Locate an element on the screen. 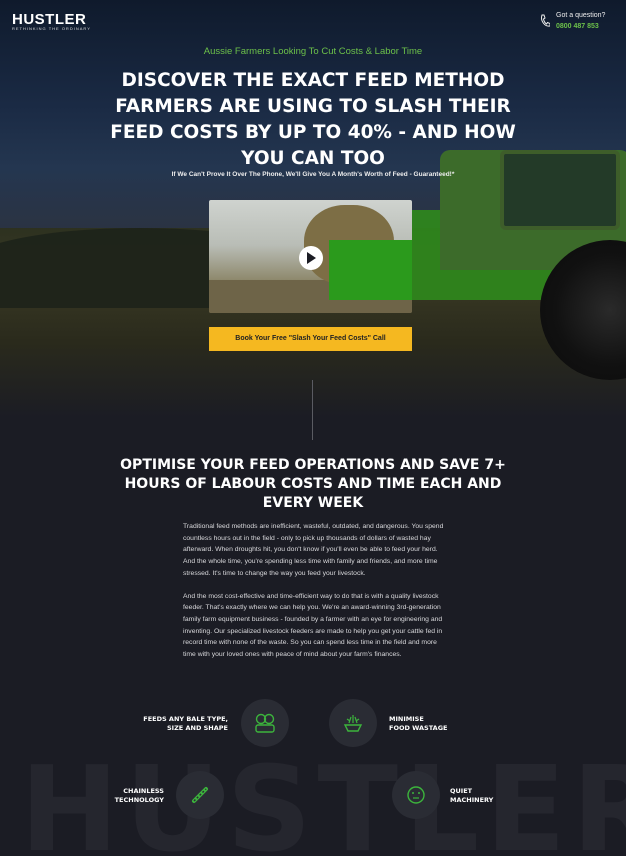 This screenshot has width=626, height=856. watermark-text: HUSTLER is located at coordinates (323, 805).